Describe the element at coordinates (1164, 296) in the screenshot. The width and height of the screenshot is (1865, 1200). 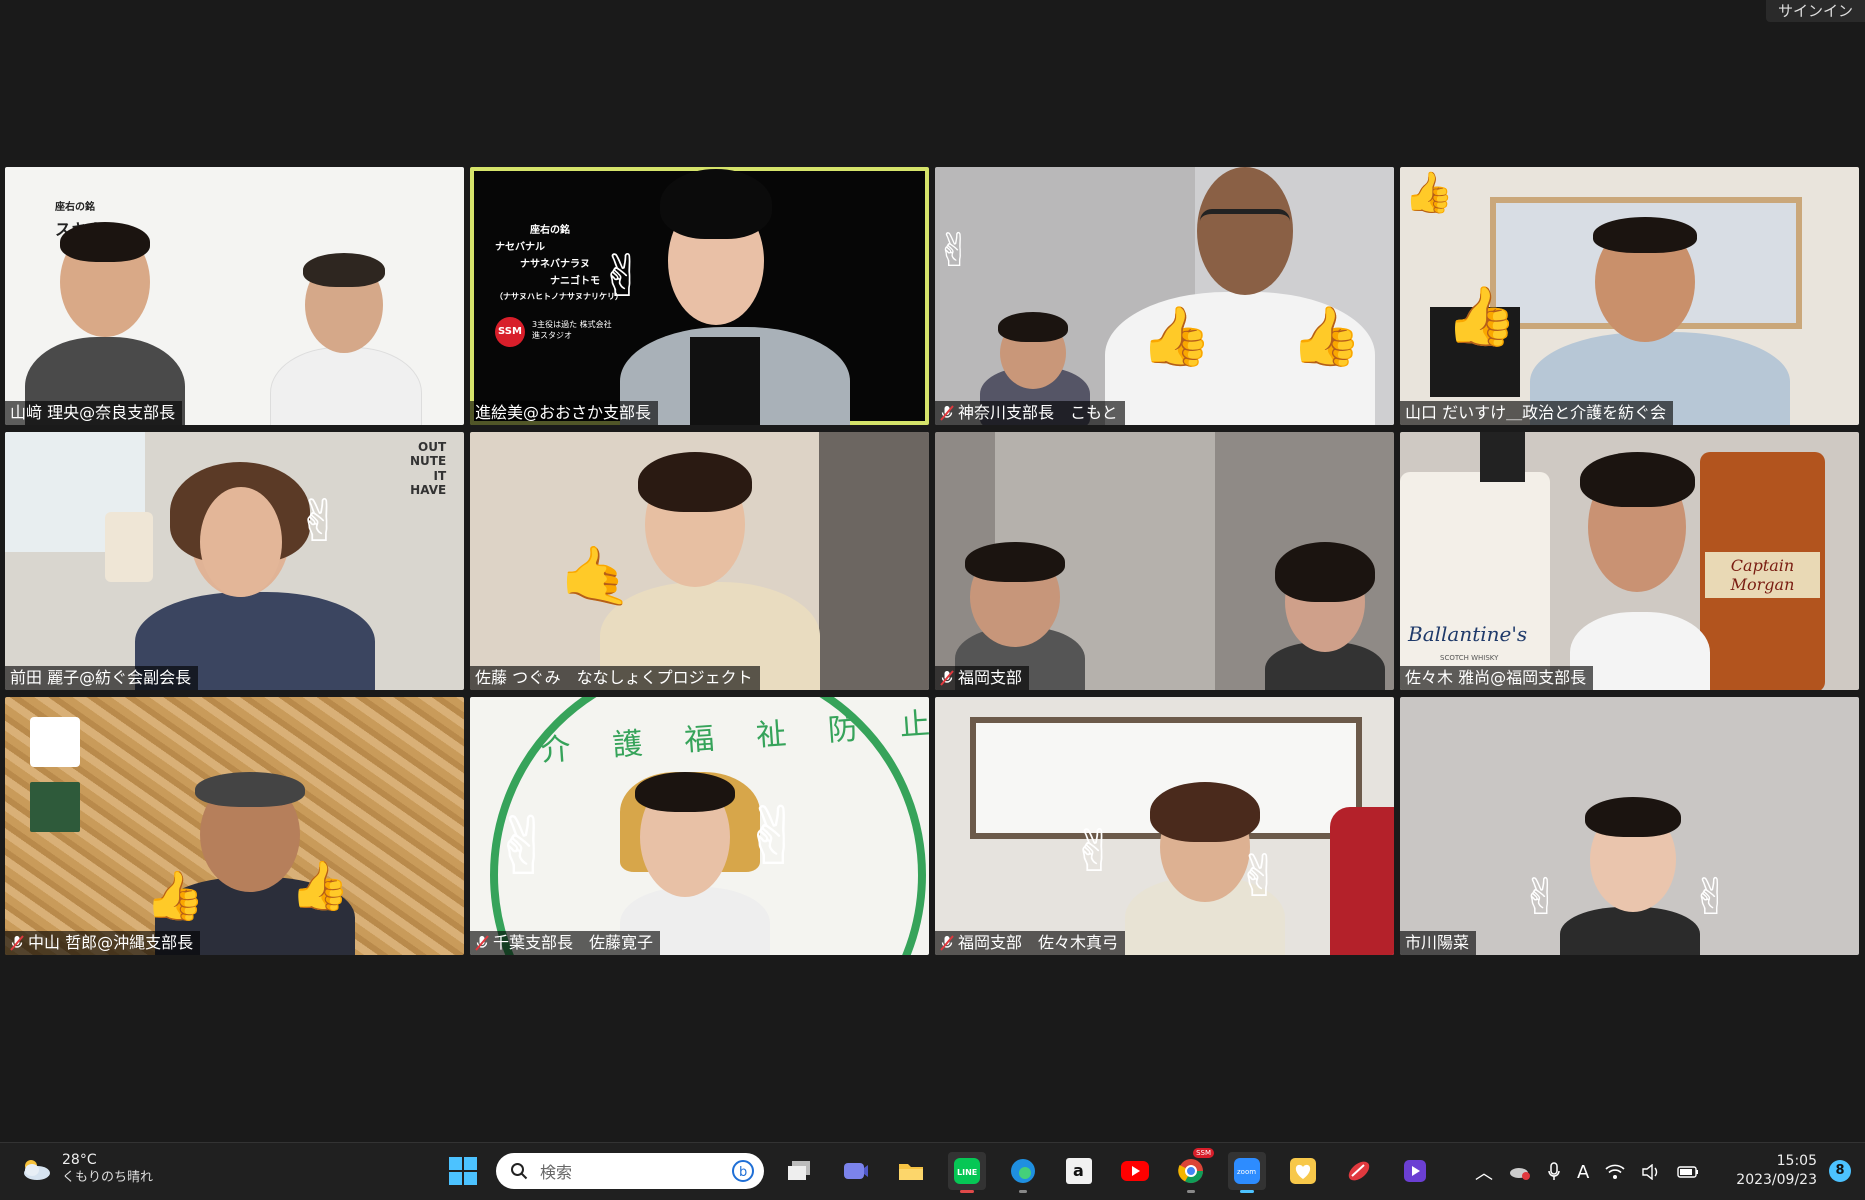
I see `participant-tile: 👍 👍 ✌ 神奈川支部長 こもと` at that location.